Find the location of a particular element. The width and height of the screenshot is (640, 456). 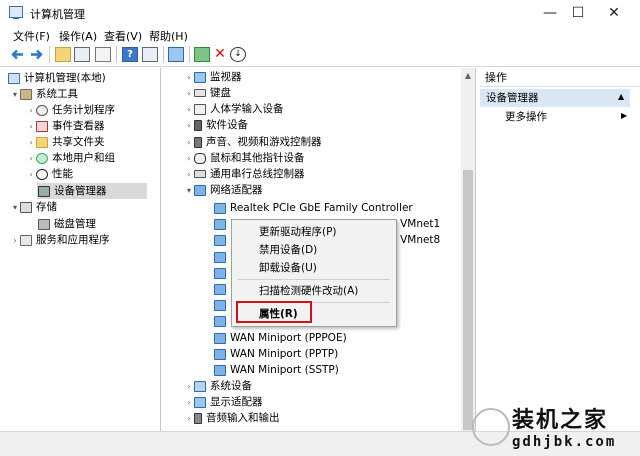

storage-icon is located at coordinates (26, 207).